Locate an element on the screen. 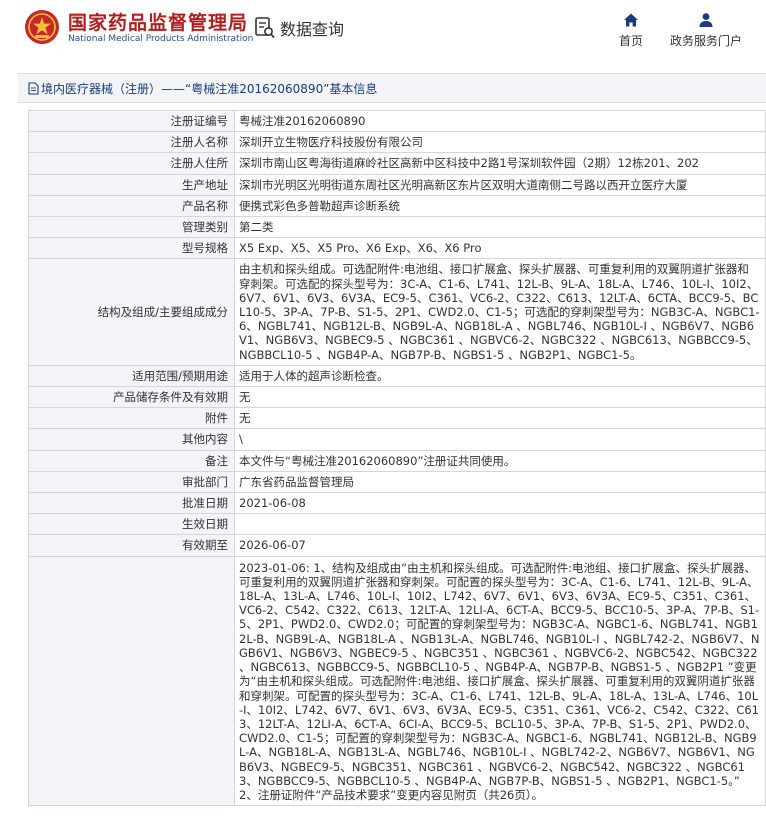  table-row-model-spec: 型号规格 X5 Exp、X5、X5 Pro、X6 Exp、X6、X6 Pro is located at coordinates (397, 248).